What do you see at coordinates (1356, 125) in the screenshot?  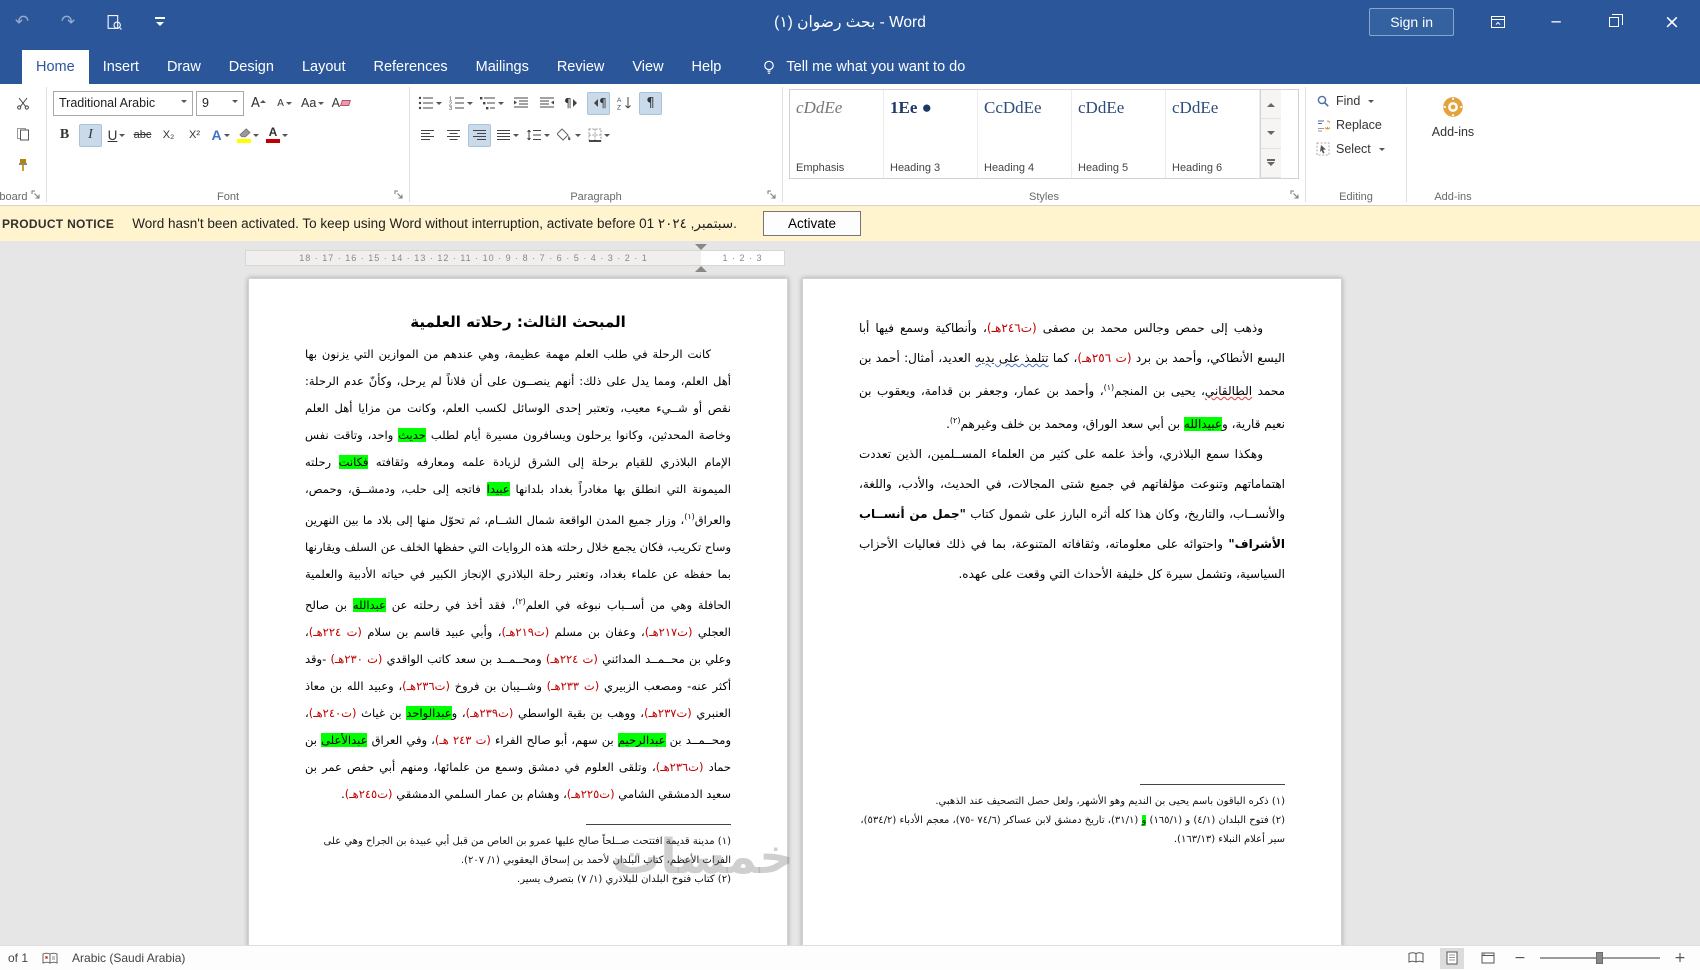 I see `replace-button: Replace` at bounding box center [1356, 125].